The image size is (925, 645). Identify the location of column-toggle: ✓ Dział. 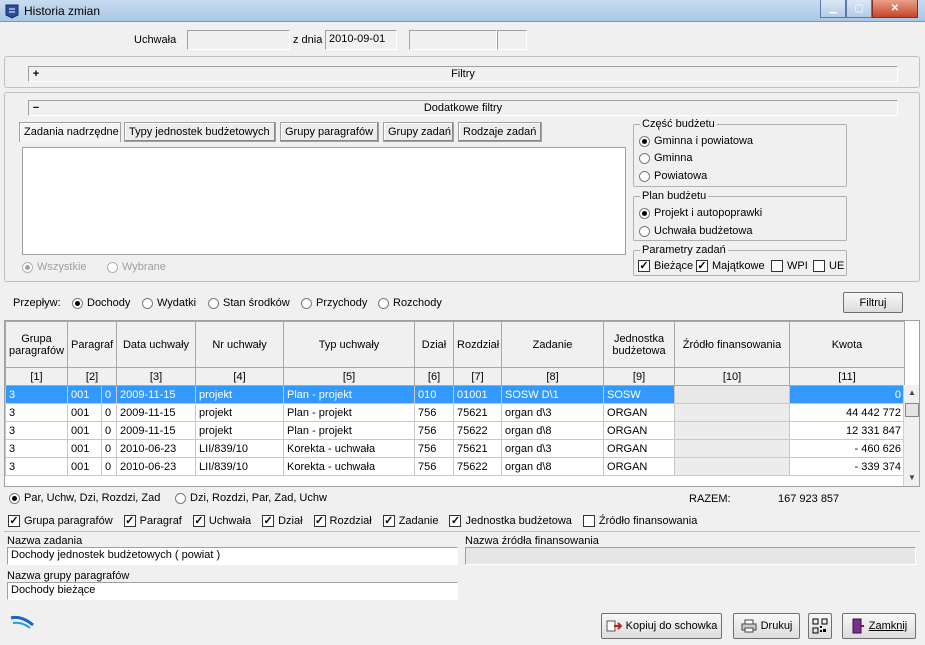
(282, 521).